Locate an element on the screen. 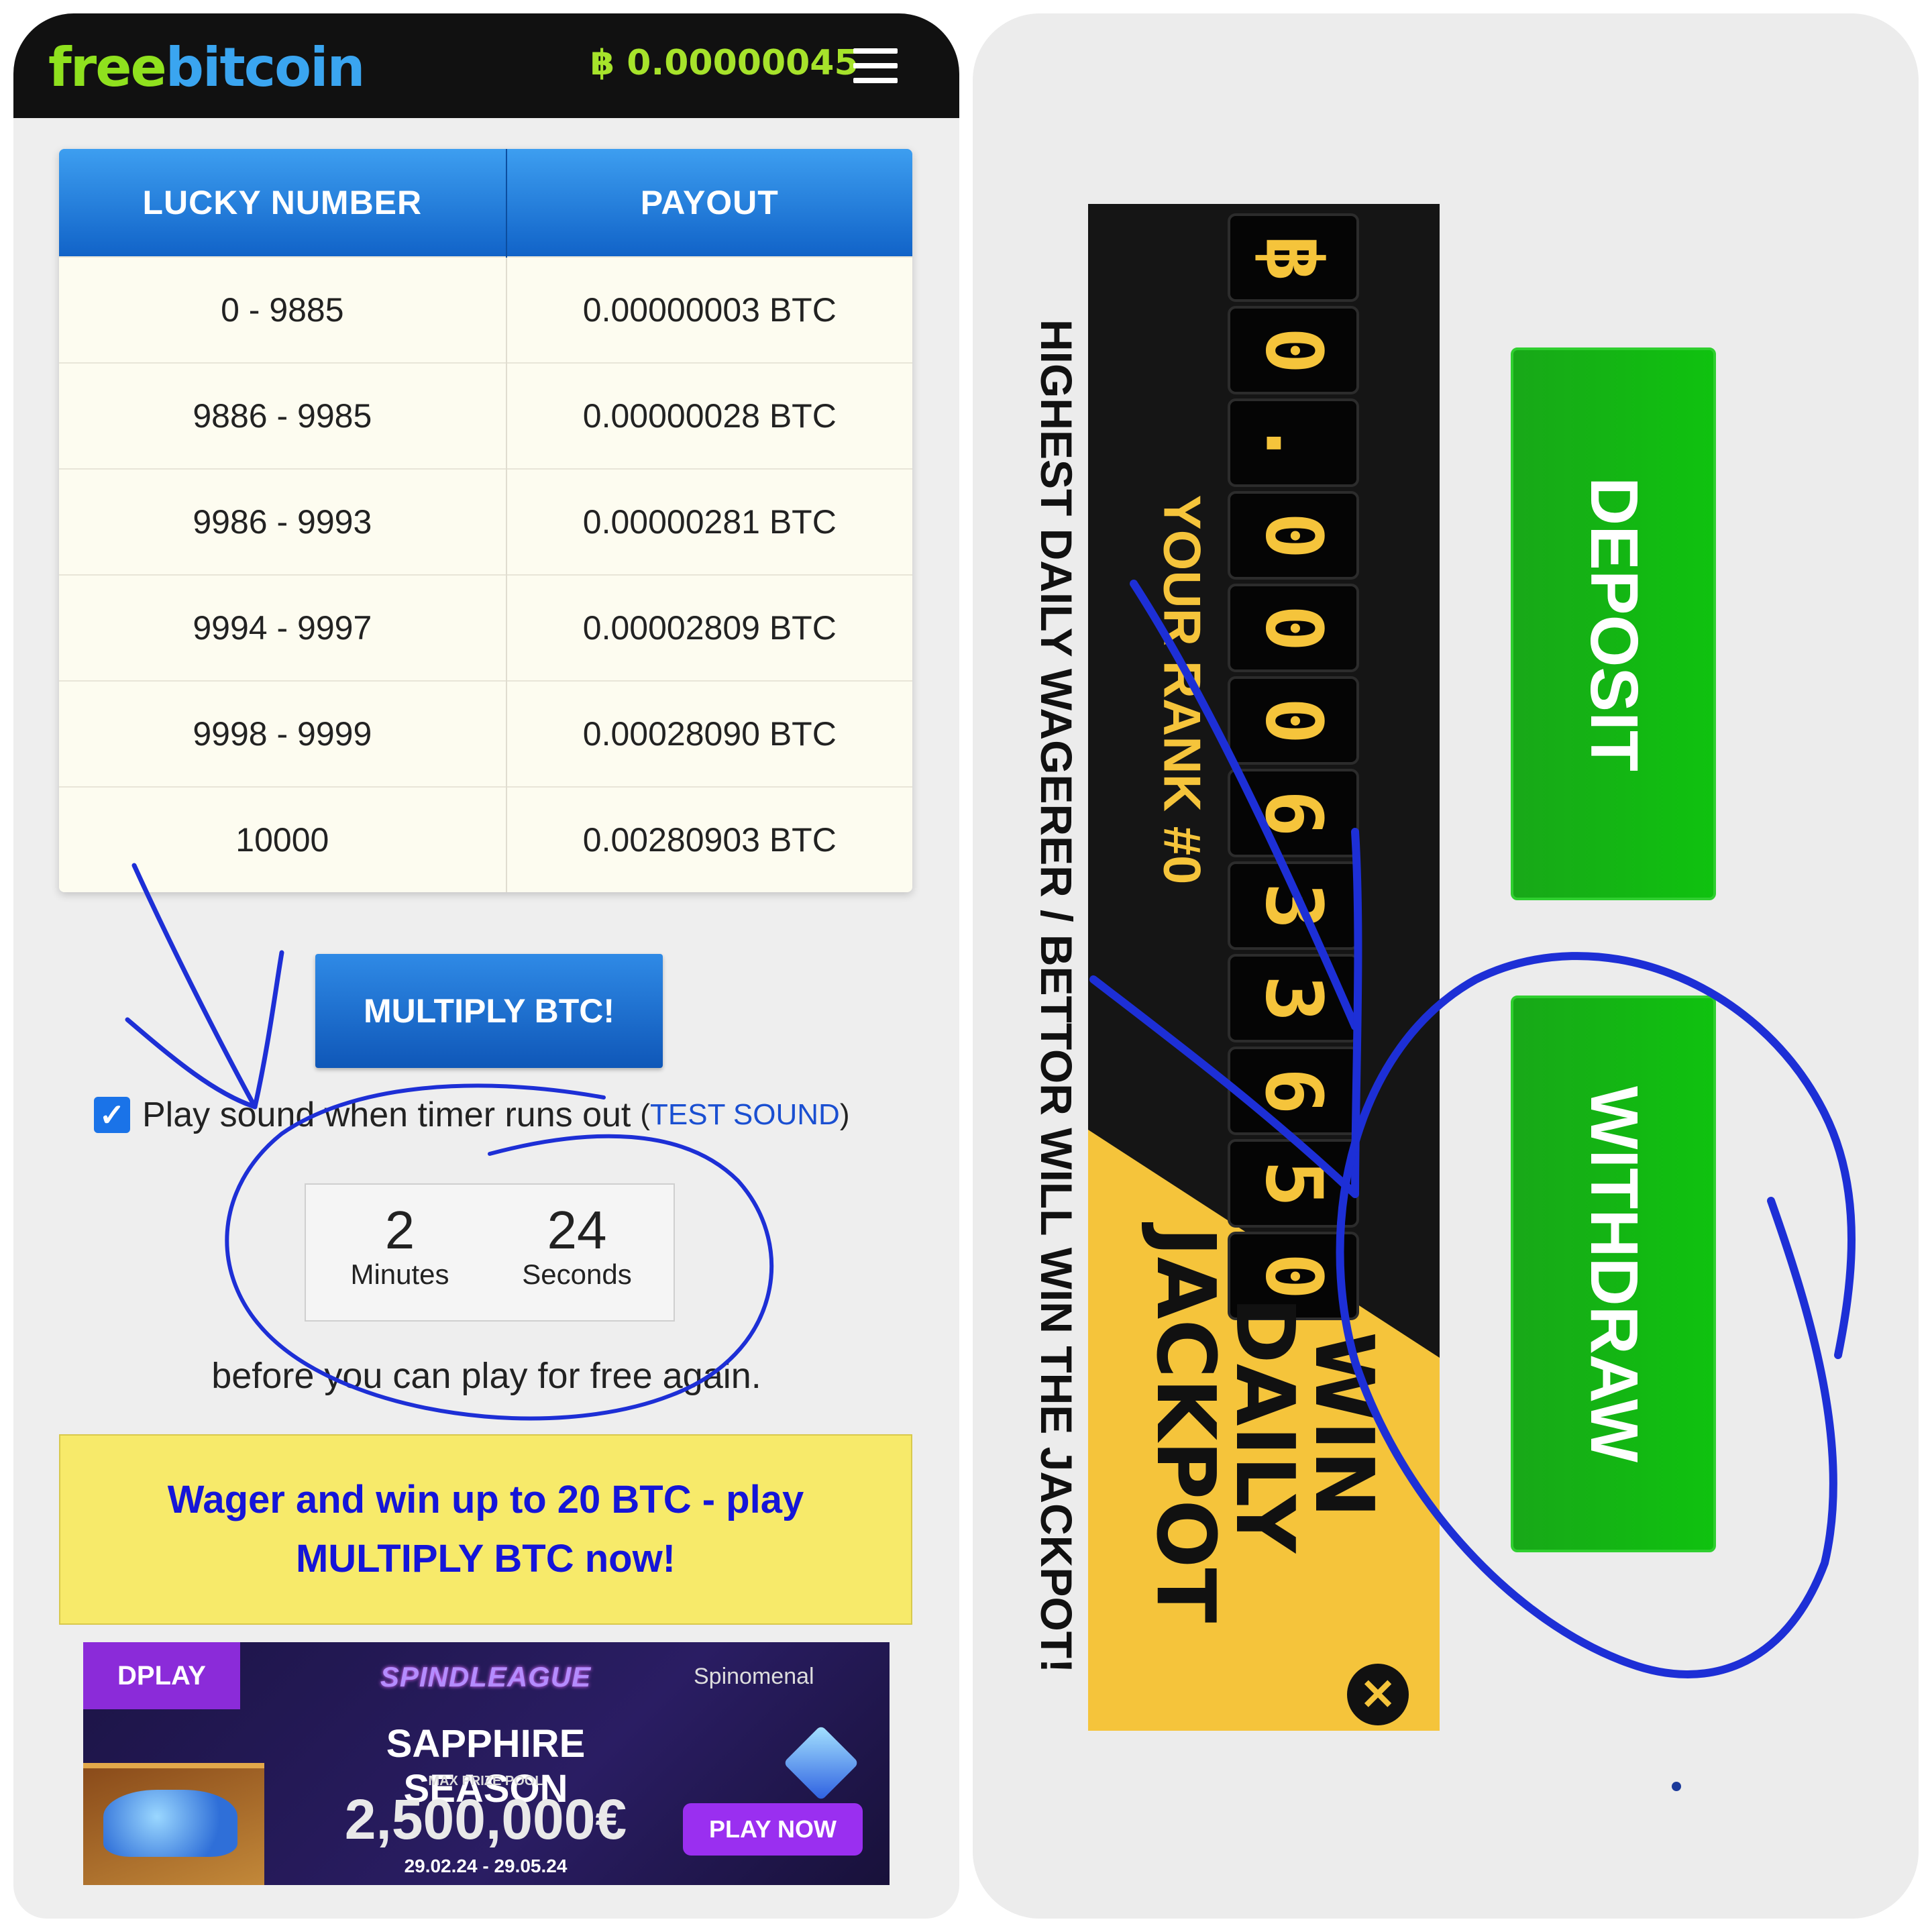  table-row: 9994 - 9997 0.00002809 BTC is located at coordinates (485, 627).